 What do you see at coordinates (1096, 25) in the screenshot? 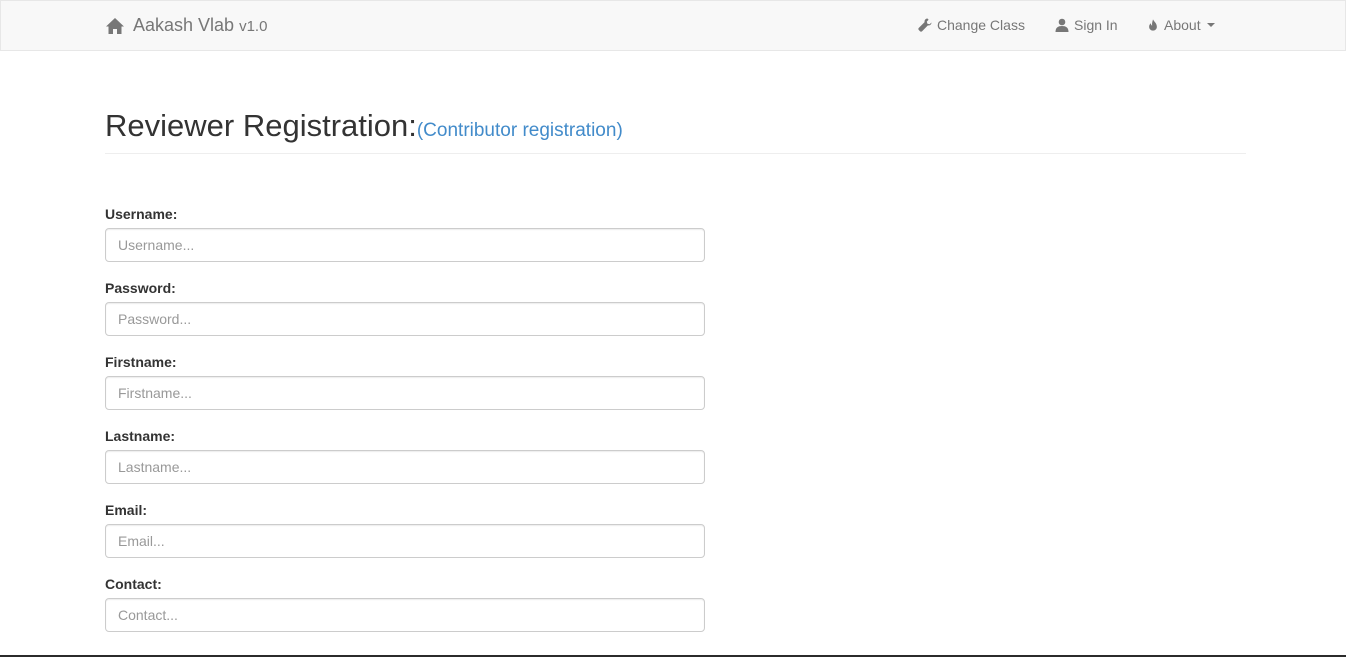
I see `nav-sign-in-label: Sign In` at bounding box center [1096, 25].